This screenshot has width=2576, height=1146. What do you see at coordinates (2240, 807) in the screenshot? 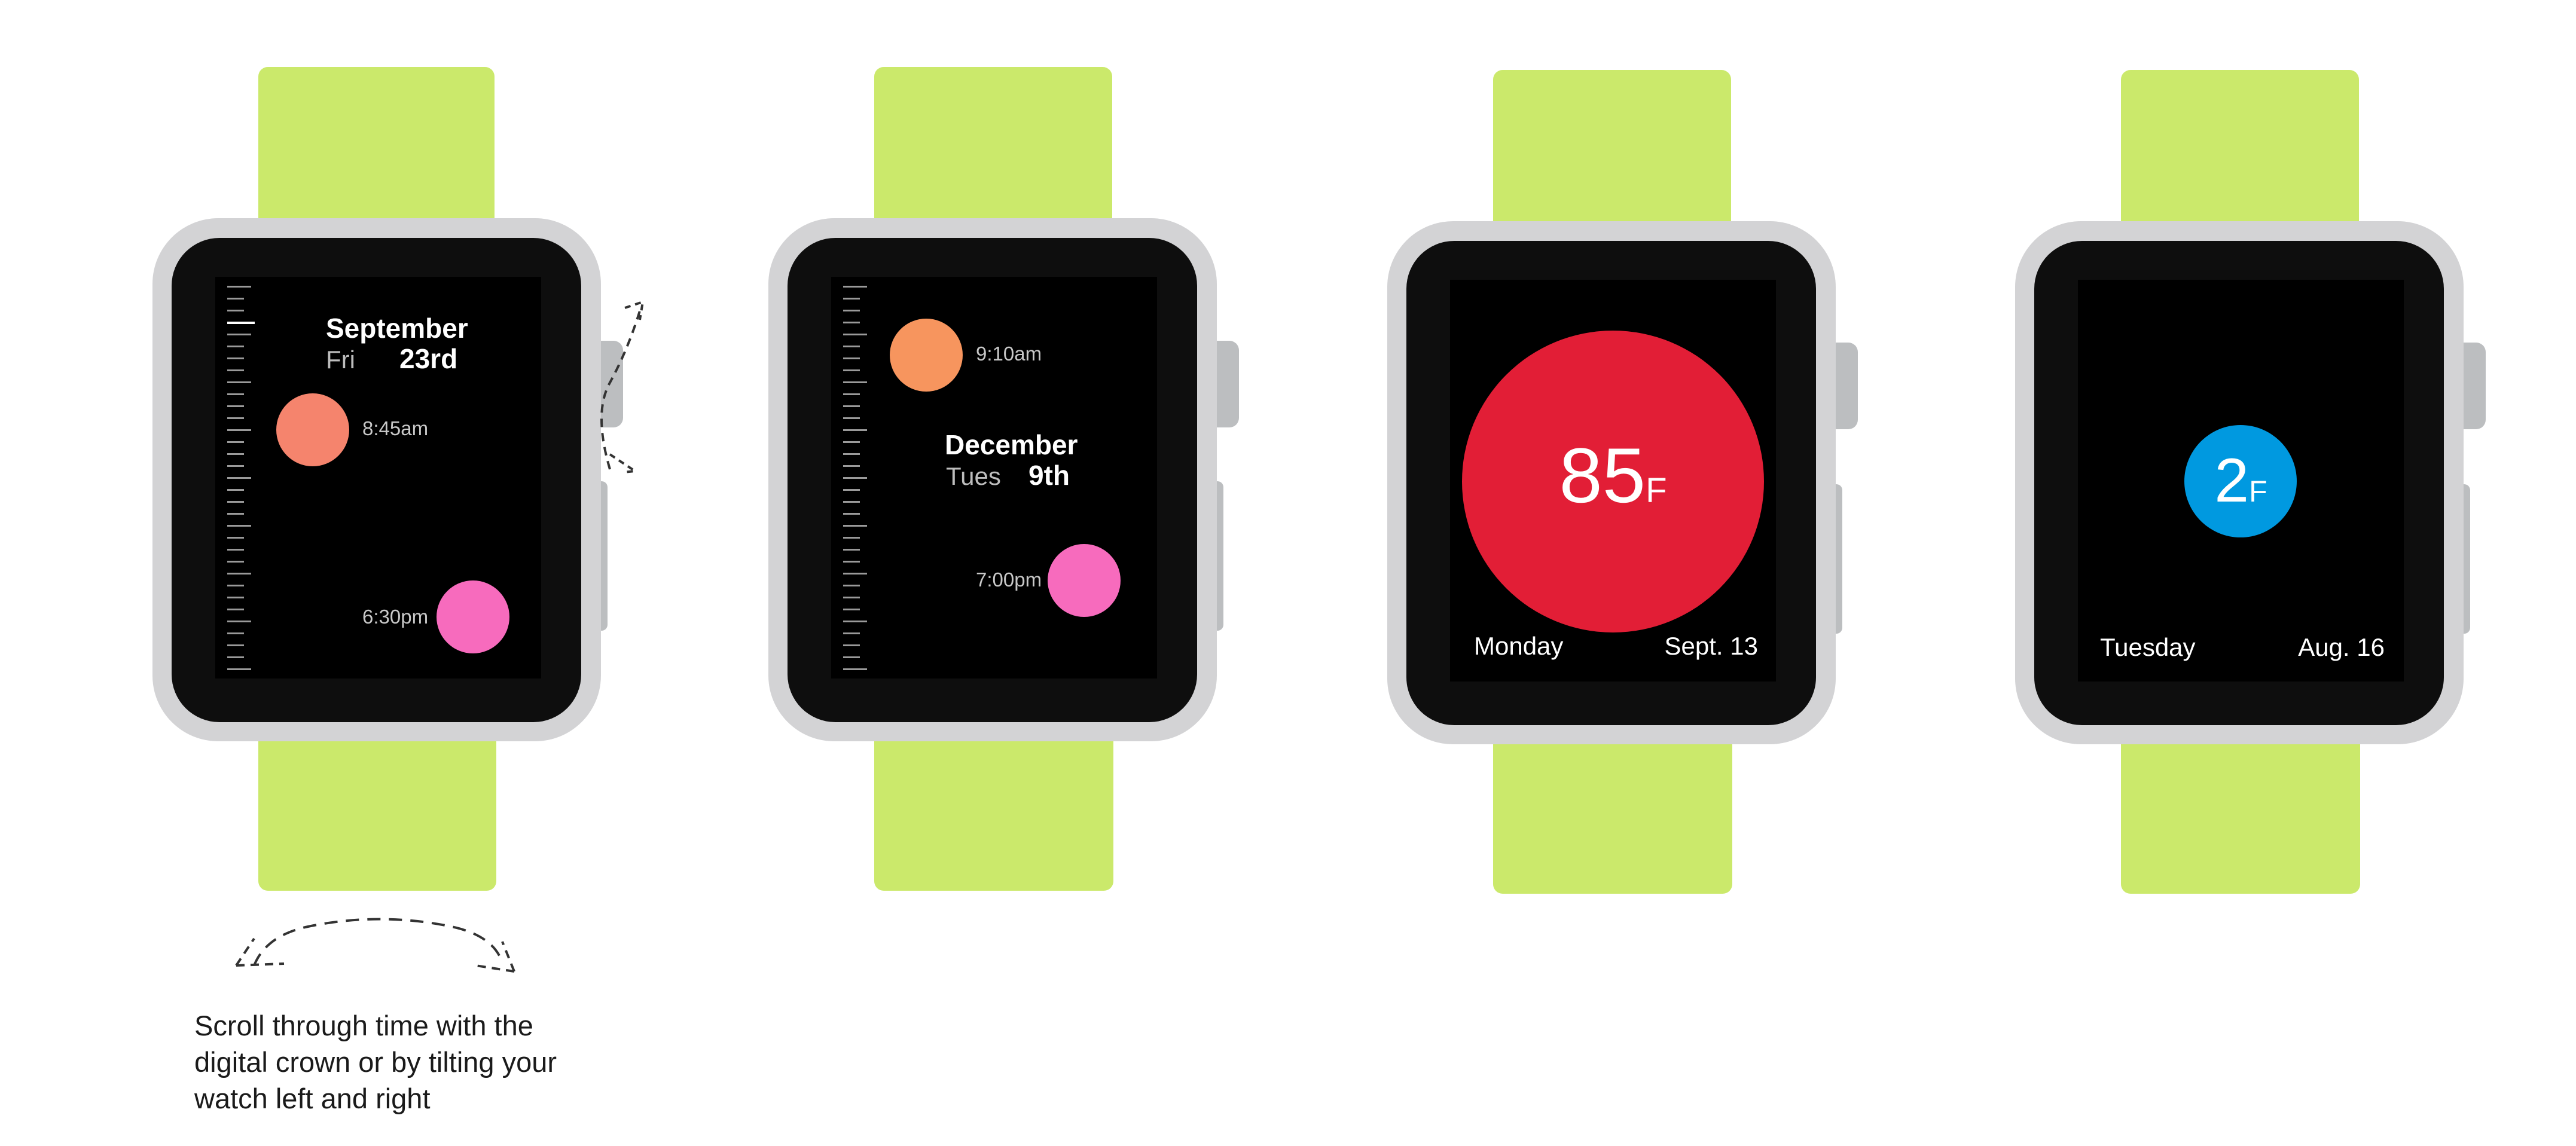
I see `watch-4-bottom-band` at bounding box center [2240, 807].